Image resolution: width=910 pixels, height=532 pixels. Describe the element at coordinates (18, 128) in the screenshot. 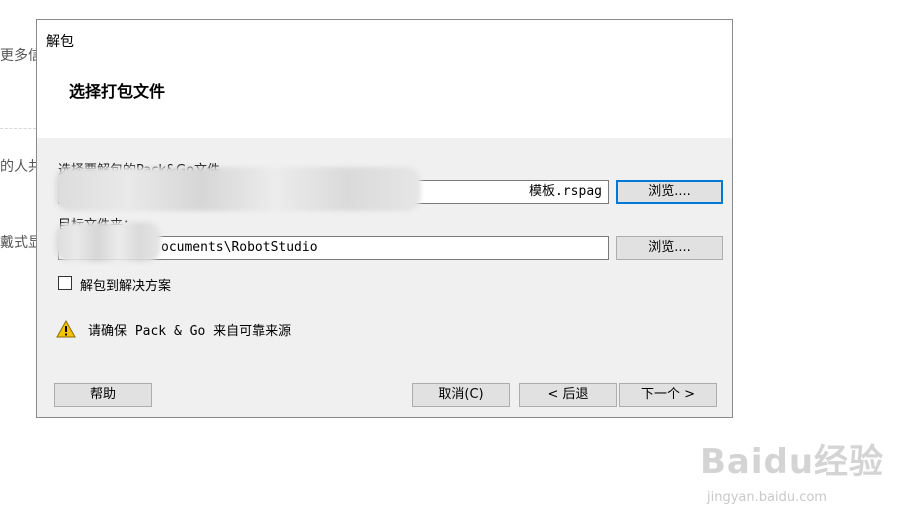

I see `background-divider` at that location.